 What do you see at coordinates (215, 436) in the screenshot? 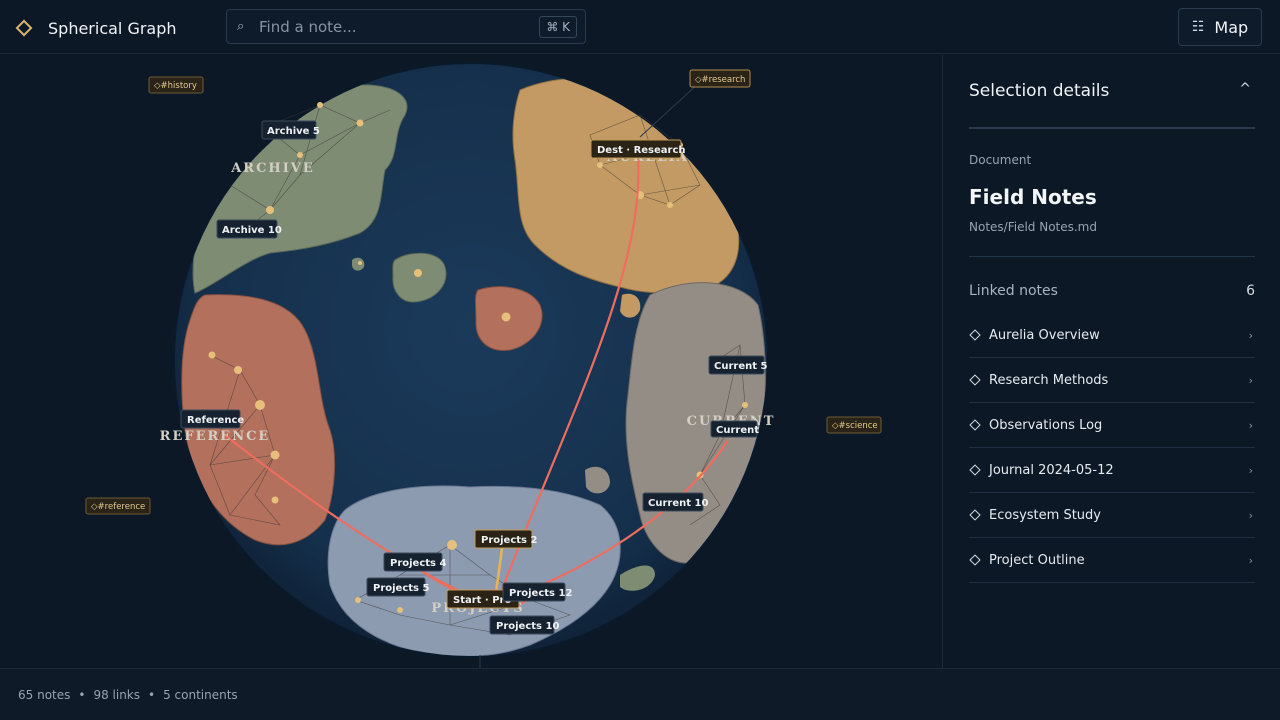
I see `continent-label-reference: REFERENCE` at bounding box center [215, 436].